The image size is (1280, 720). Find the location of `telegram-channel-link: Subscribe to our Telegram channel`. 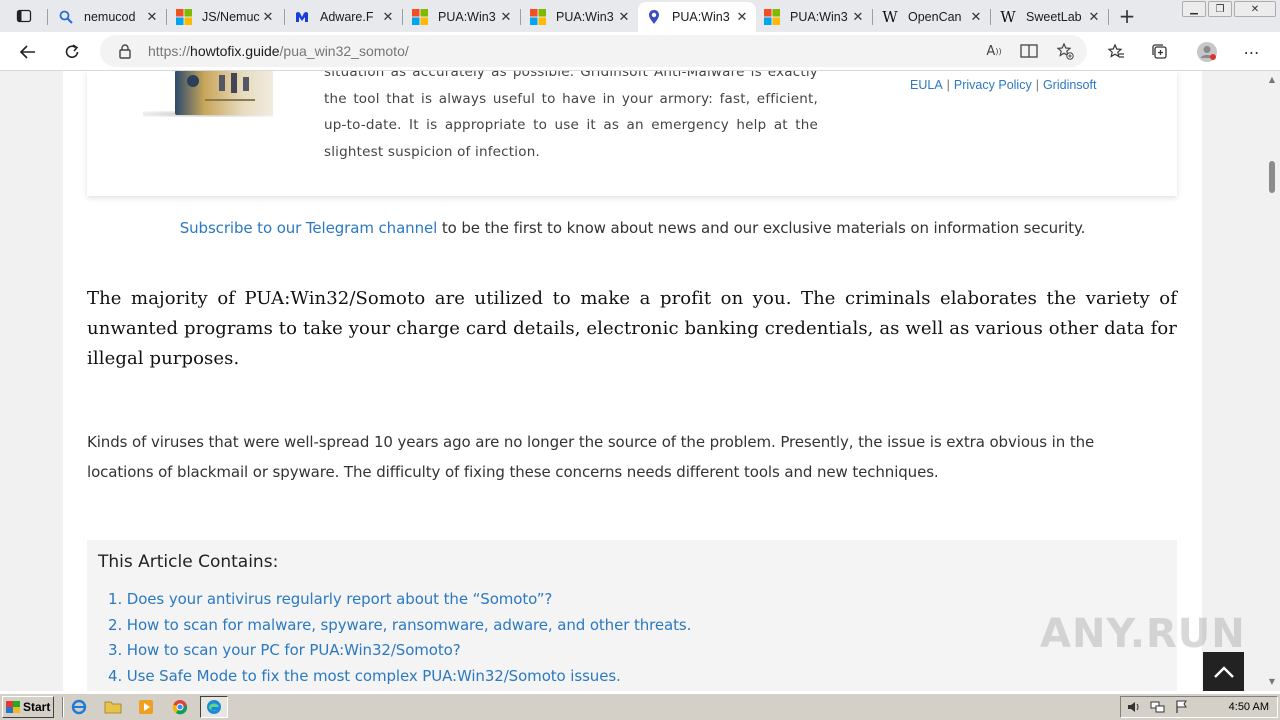

telegram-channel-link: Subscribe to our Telegram channel is located at coordinates (309, 228).